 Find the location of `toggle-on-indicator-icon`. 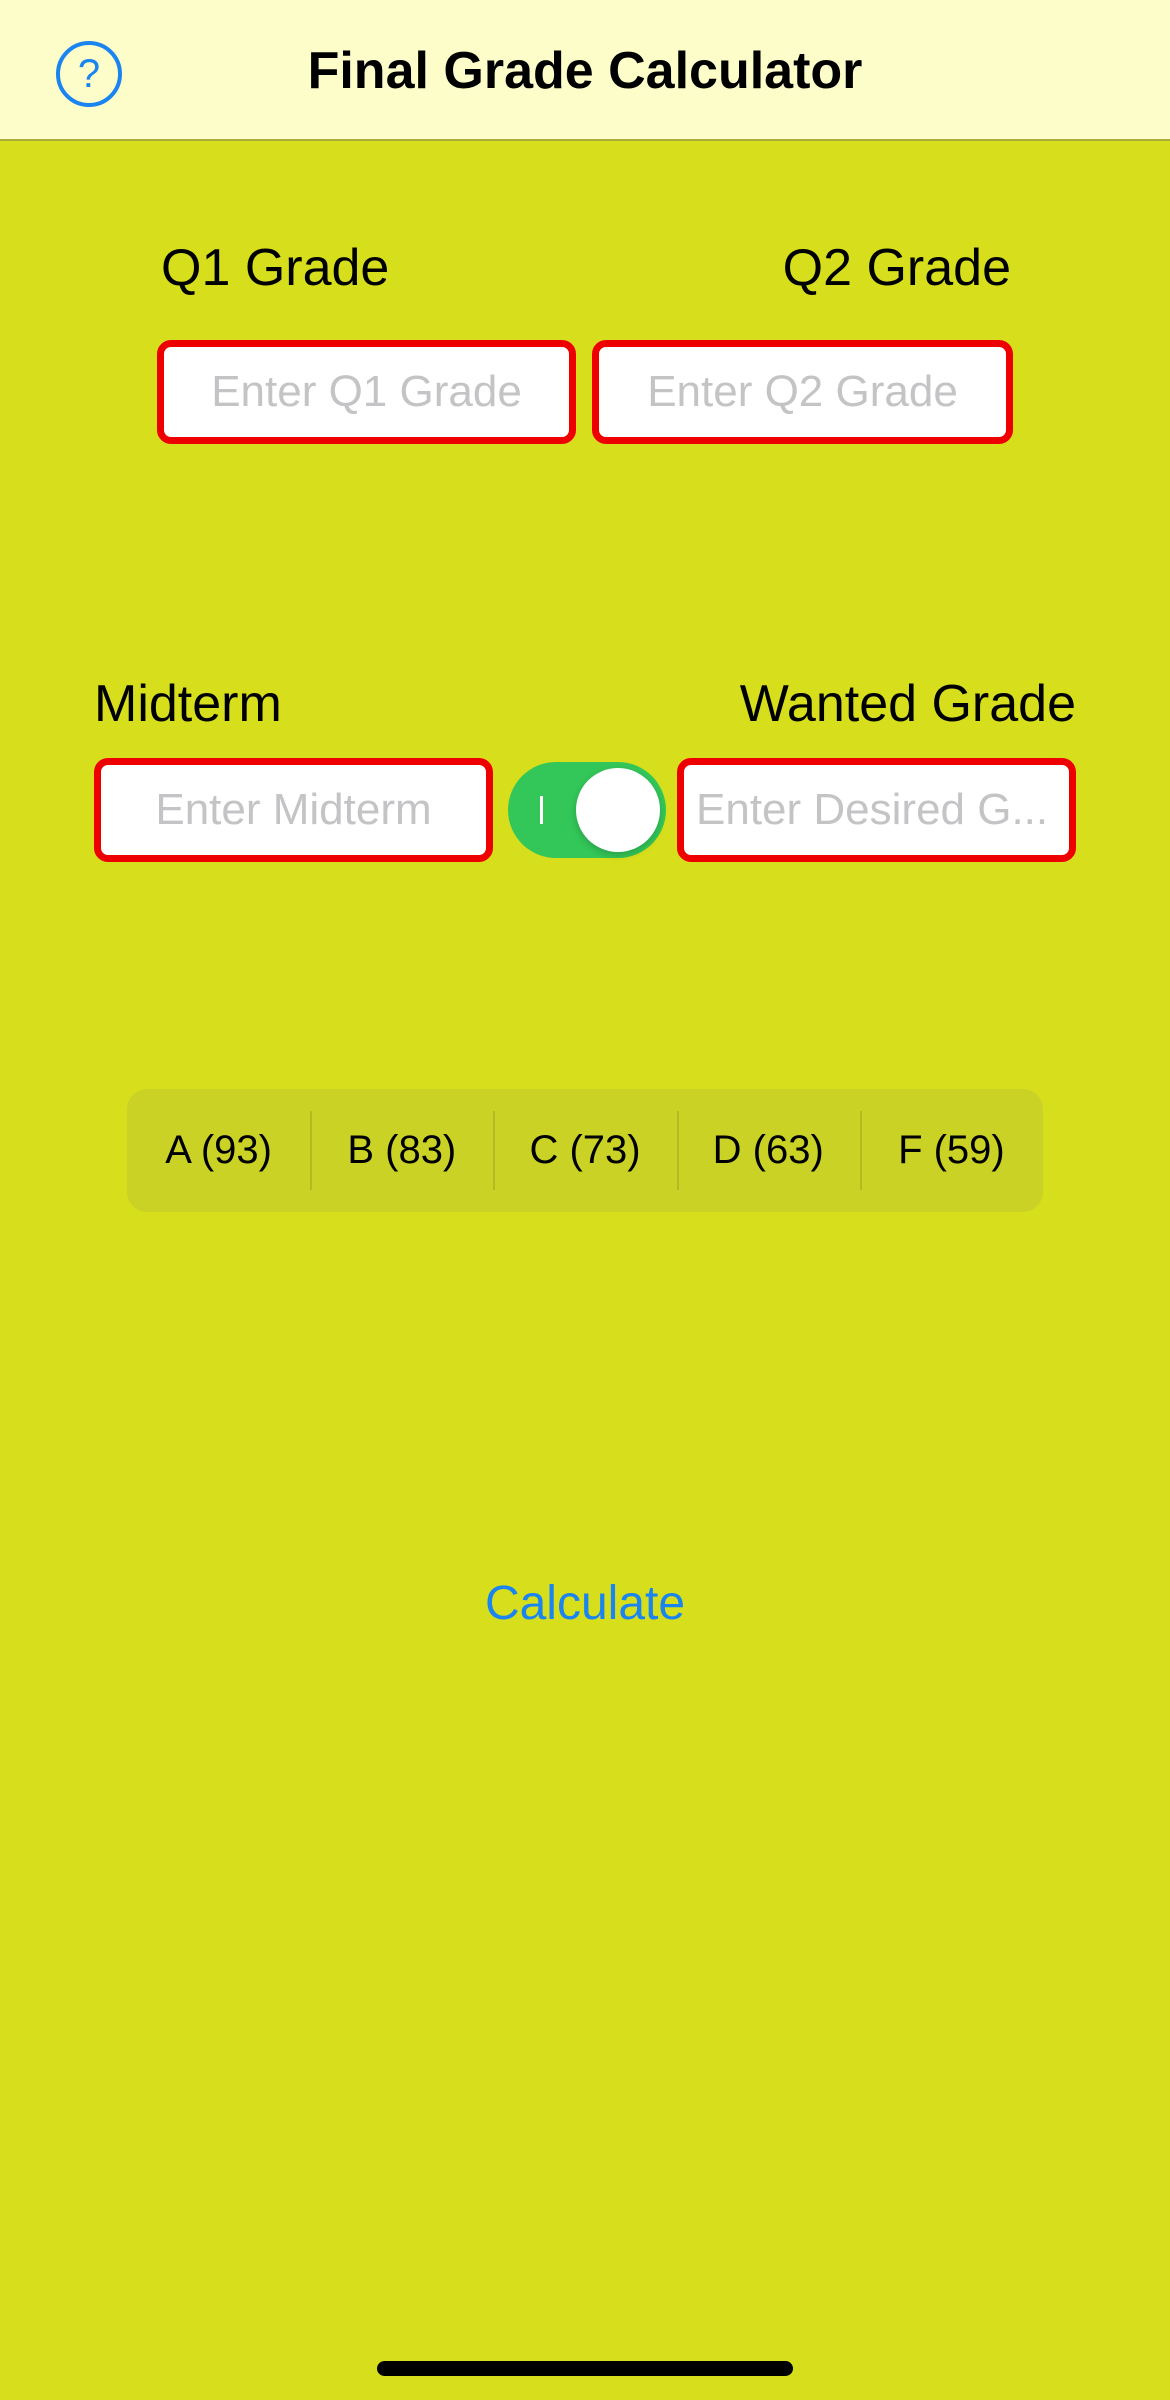

toggle-on-indicator-icon is located at coordinates (541, 810).